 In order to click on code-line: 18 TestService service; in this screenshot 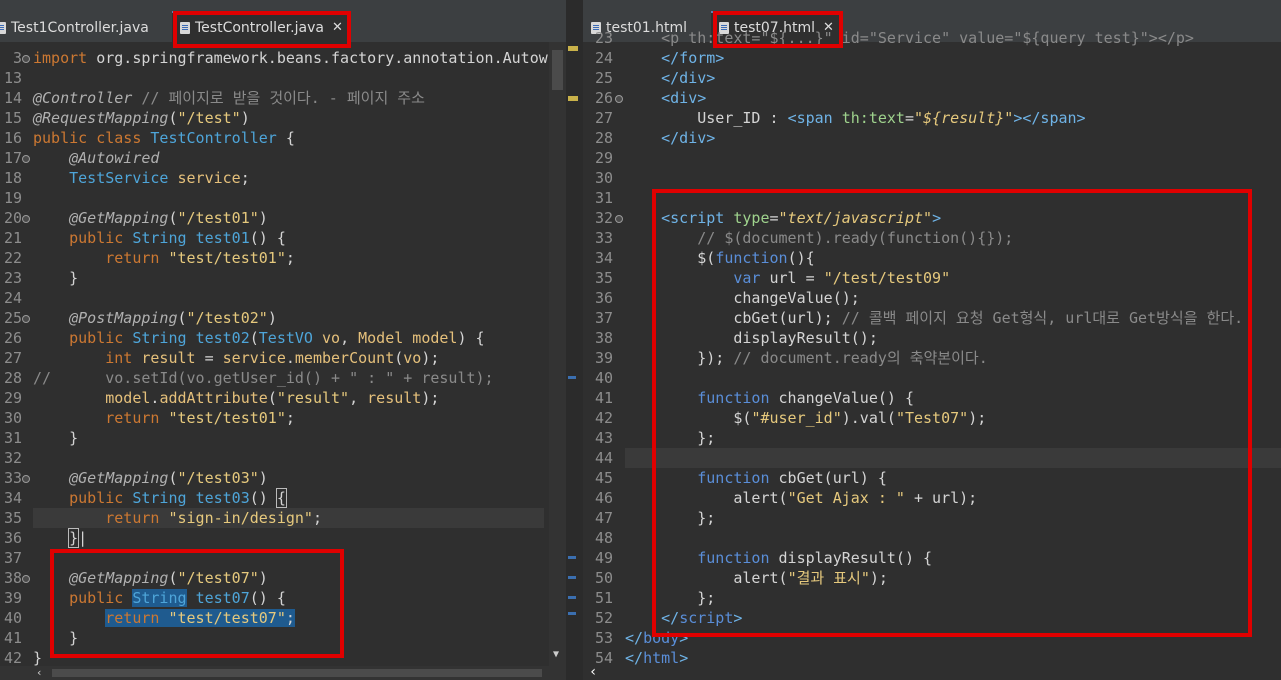, I will do `click(283, 178)`.